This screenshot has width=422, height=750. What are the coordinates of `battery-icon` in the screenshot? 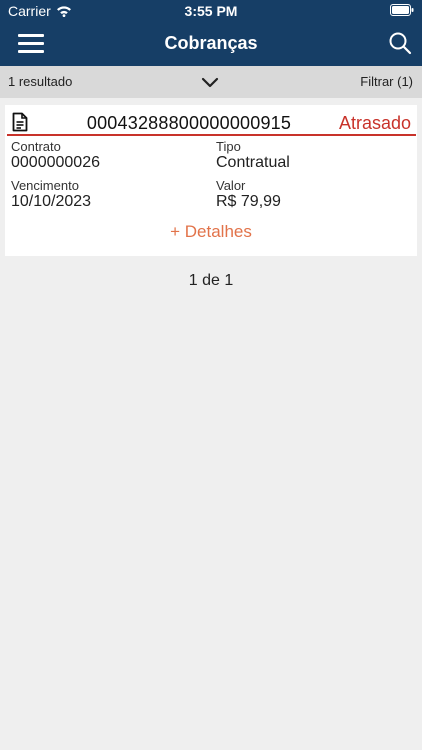 It's located at (402, 10).